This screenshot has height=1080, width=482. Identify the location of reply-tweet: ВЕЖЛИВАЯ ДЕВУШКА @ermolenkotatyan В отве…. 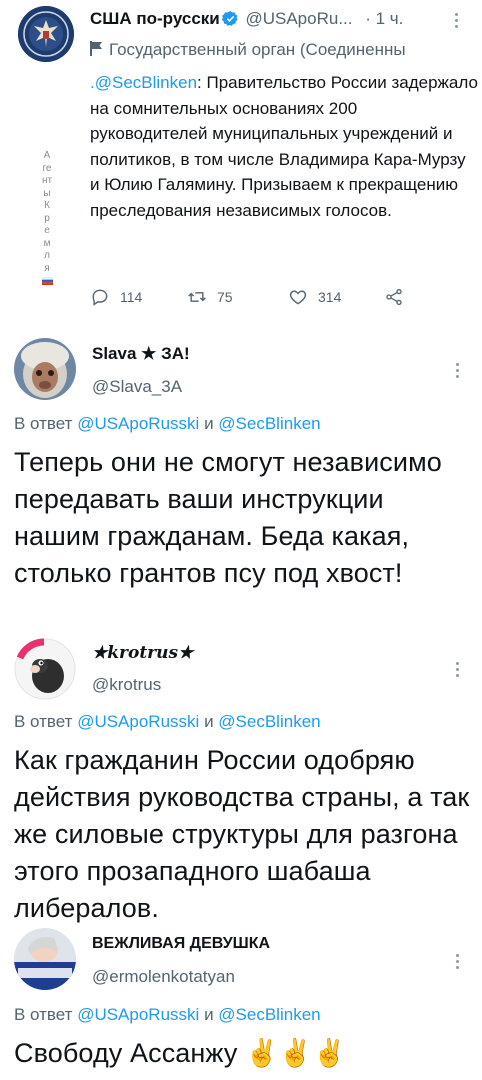
(241, 1001).